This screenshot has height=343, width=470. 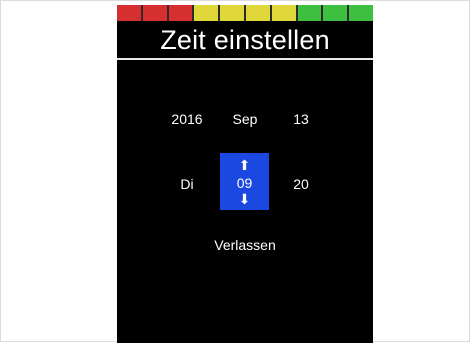 What do you see at coordinates (245, 245) in the screenshot?
I see `exit-button: Verlassen` at bounding box center [245, 245].